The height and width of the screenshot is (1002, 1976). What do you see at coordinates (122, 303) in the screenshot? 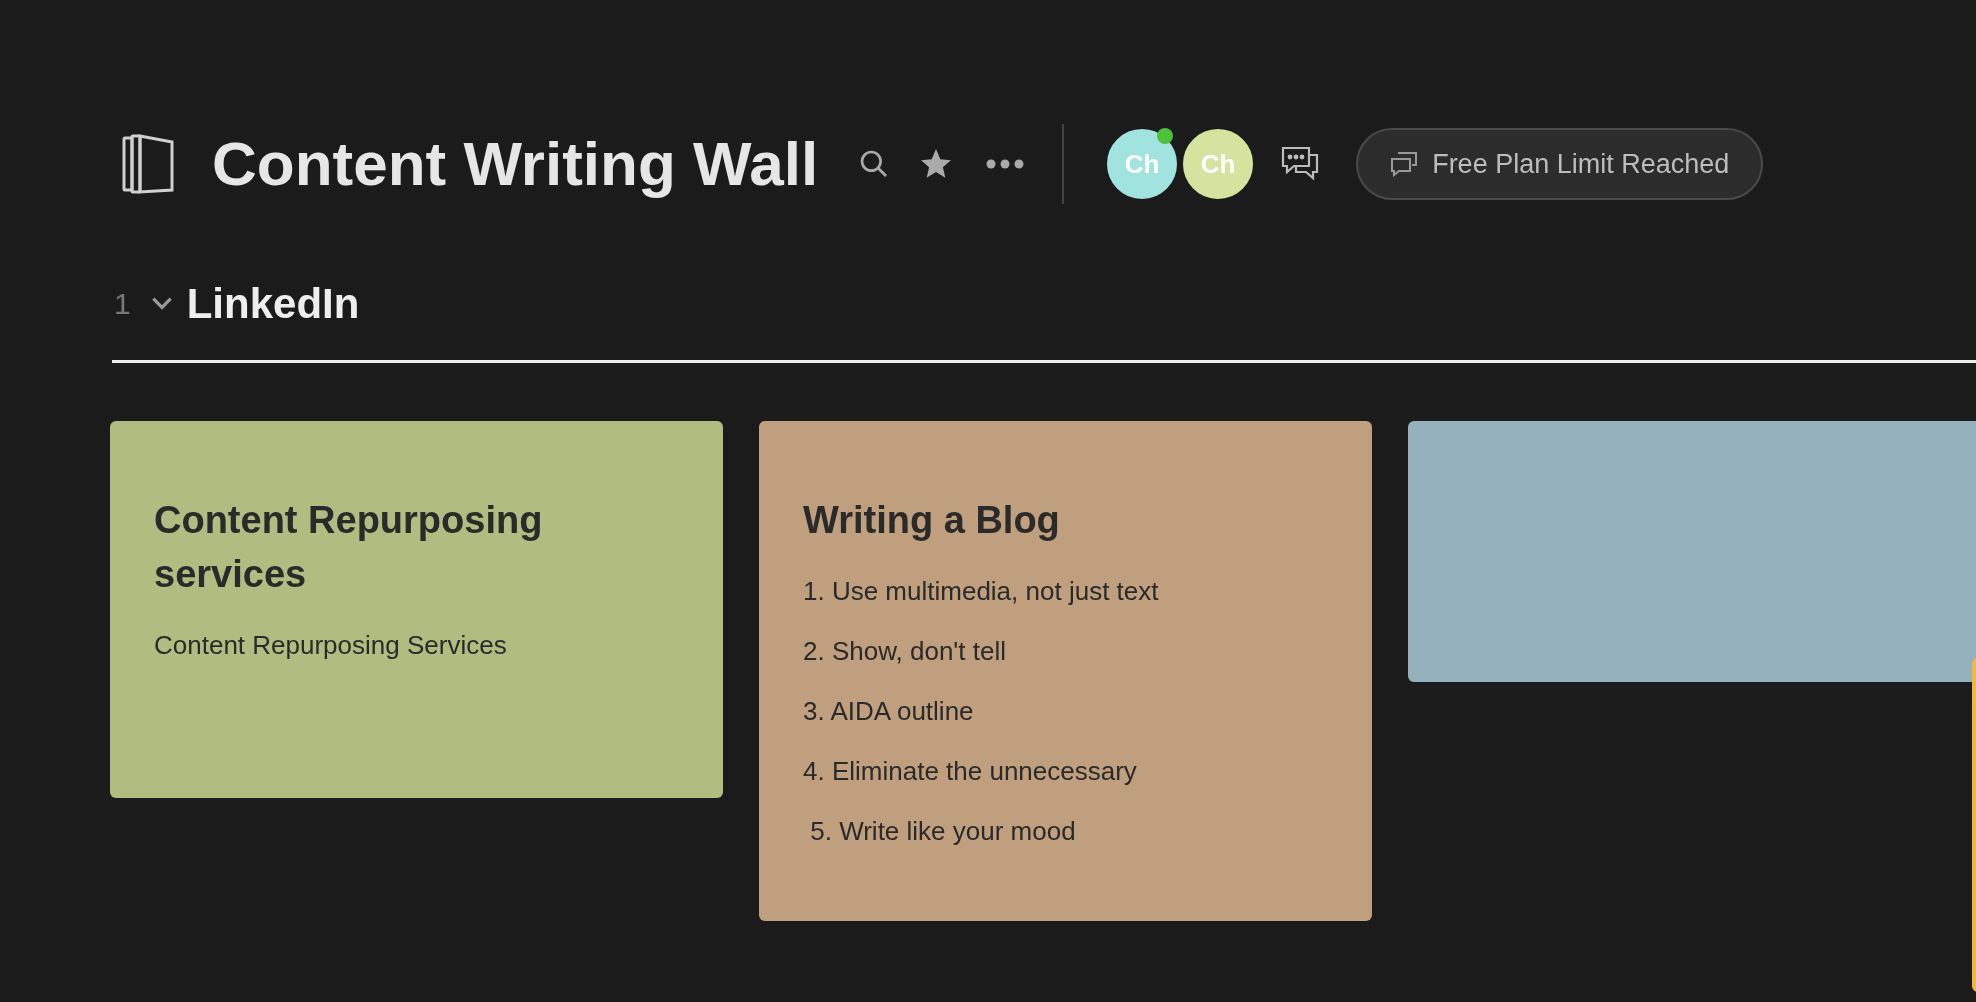
I see `section-number: 1` at bounding box center [122, 303].